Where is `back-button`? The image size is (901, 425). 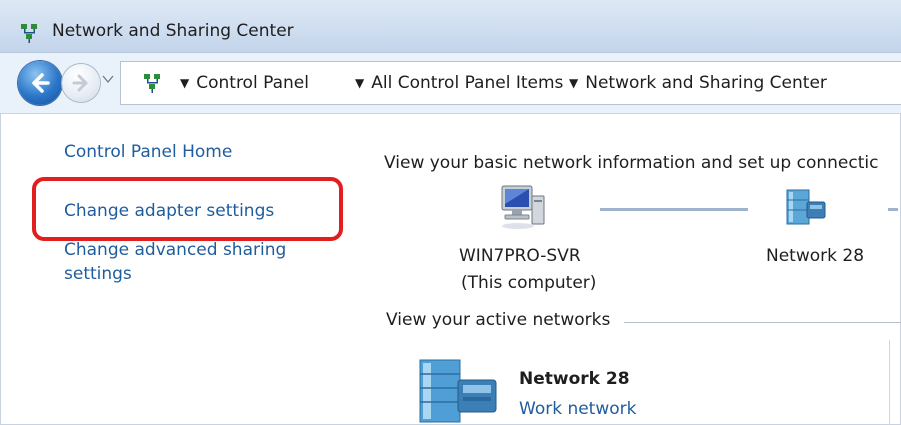
back-button is located at coordinates (40, 83).